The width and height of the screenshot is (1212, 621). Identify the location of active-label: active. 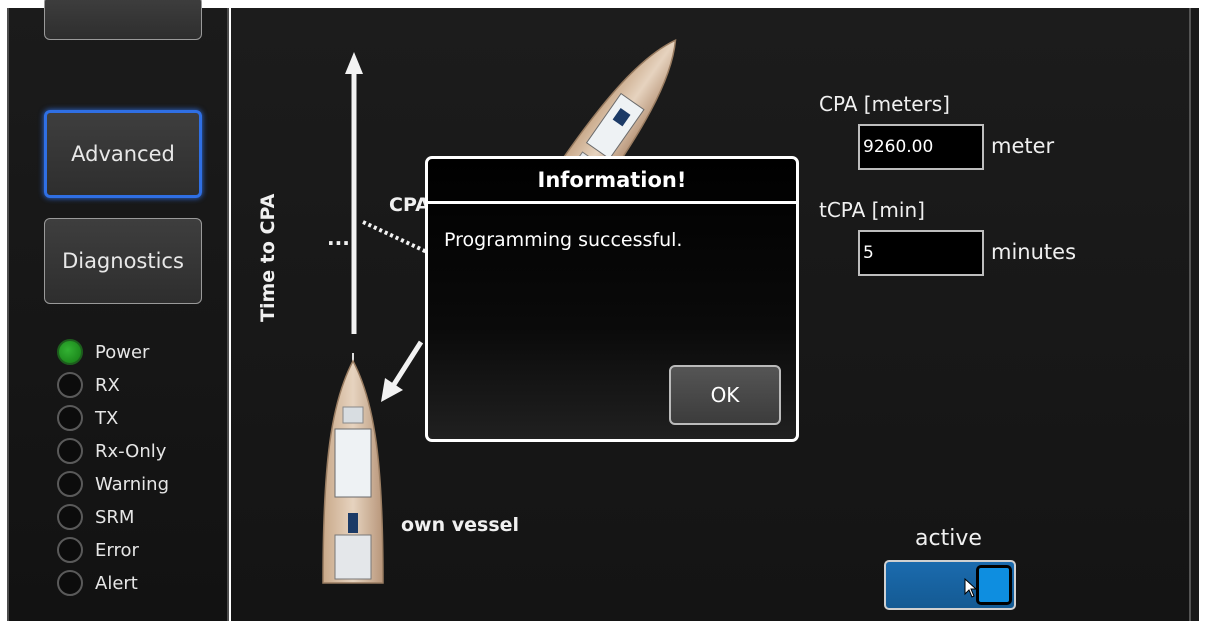
(948, 538).